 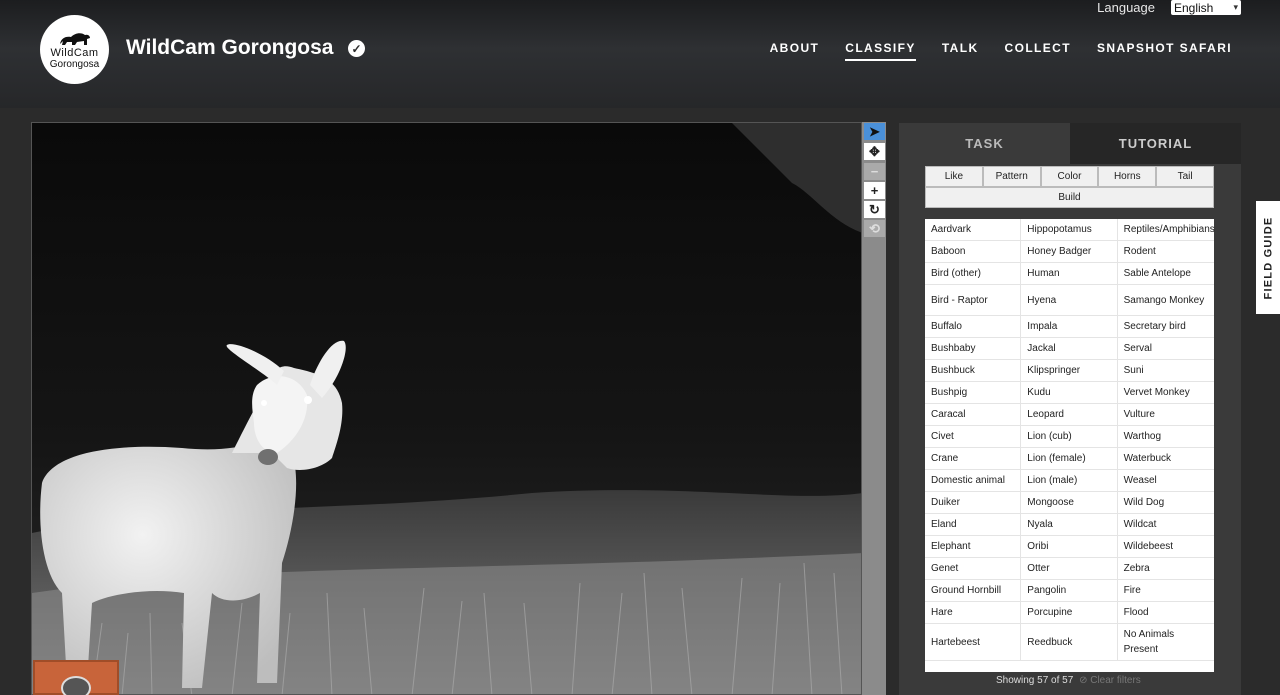 What do you see at coordinates (1166, 229) in the screenshot?
I see `species-button: Reptiles/Amphibians` at bounding box center [1166, 229].